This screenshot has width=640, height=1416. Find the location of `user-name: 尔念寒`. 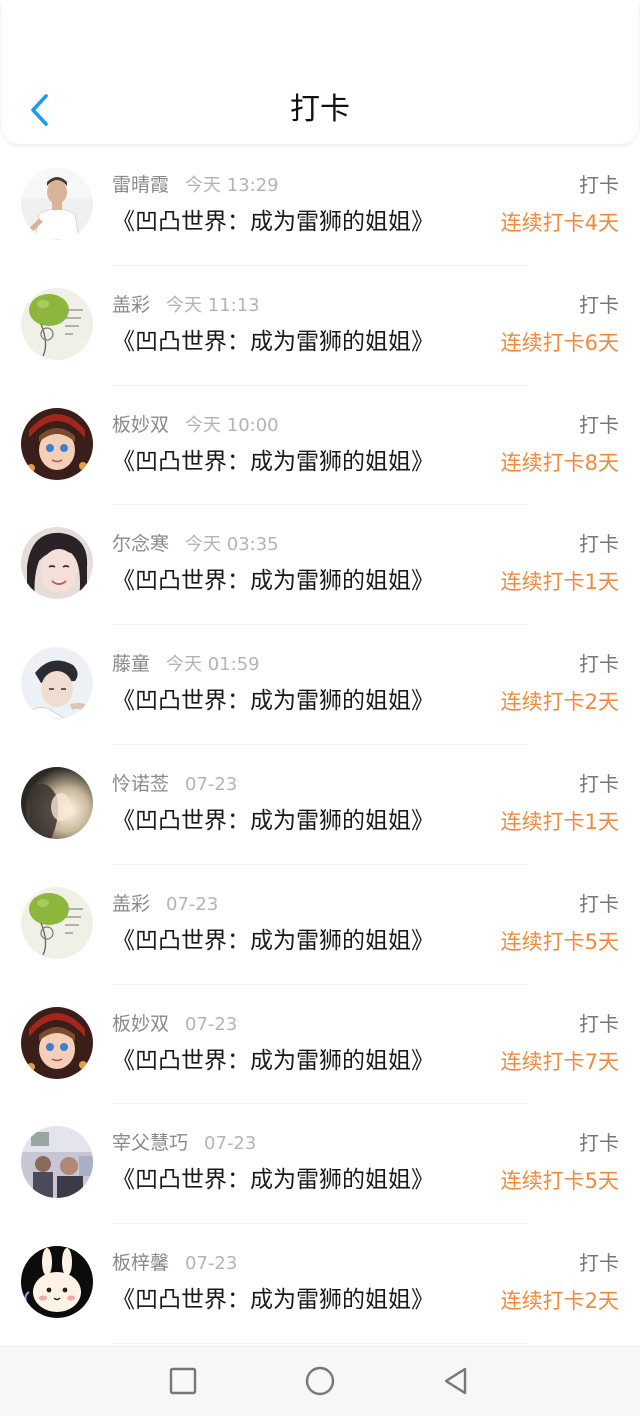

user-name: 尔念寒 is located at coordinates (140, 544).